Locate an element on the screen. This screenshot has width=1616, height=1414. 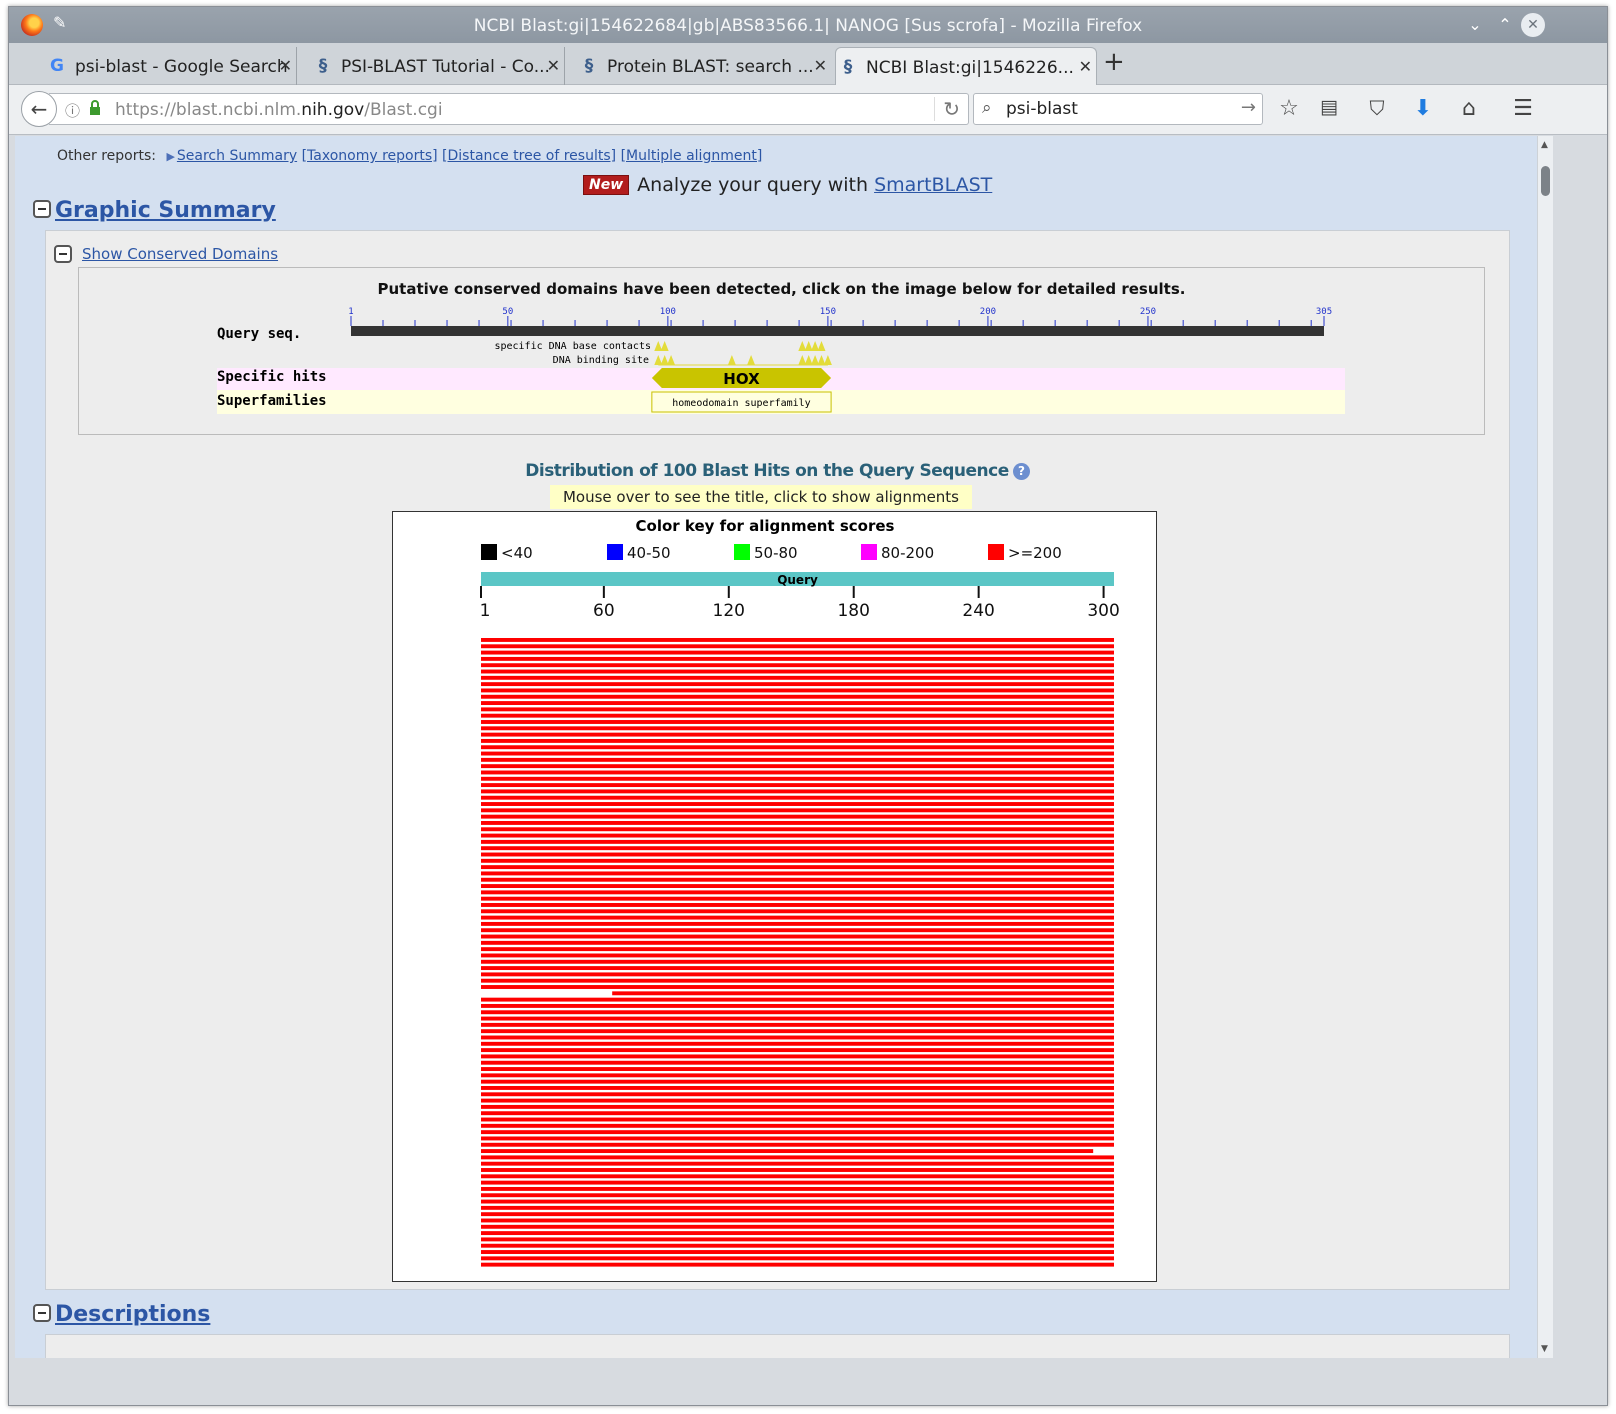
tab-psi-blast-tutorial: § PSI-BLAST Tutorial - Co... ✕ is located at coordinates (438, 66).